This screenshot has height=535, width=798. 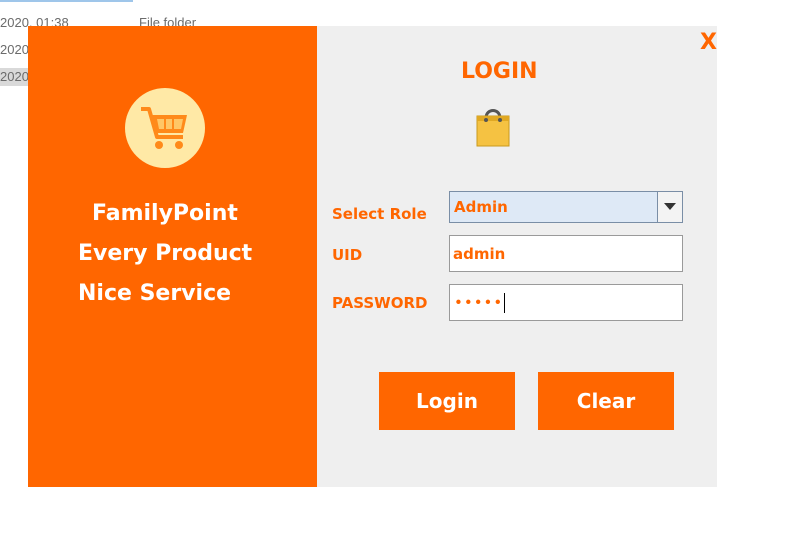 What do you see at coordinates (481, 207) in the screenshot?
I see `role-select-value: Admin` at bounding box center [481, 207].